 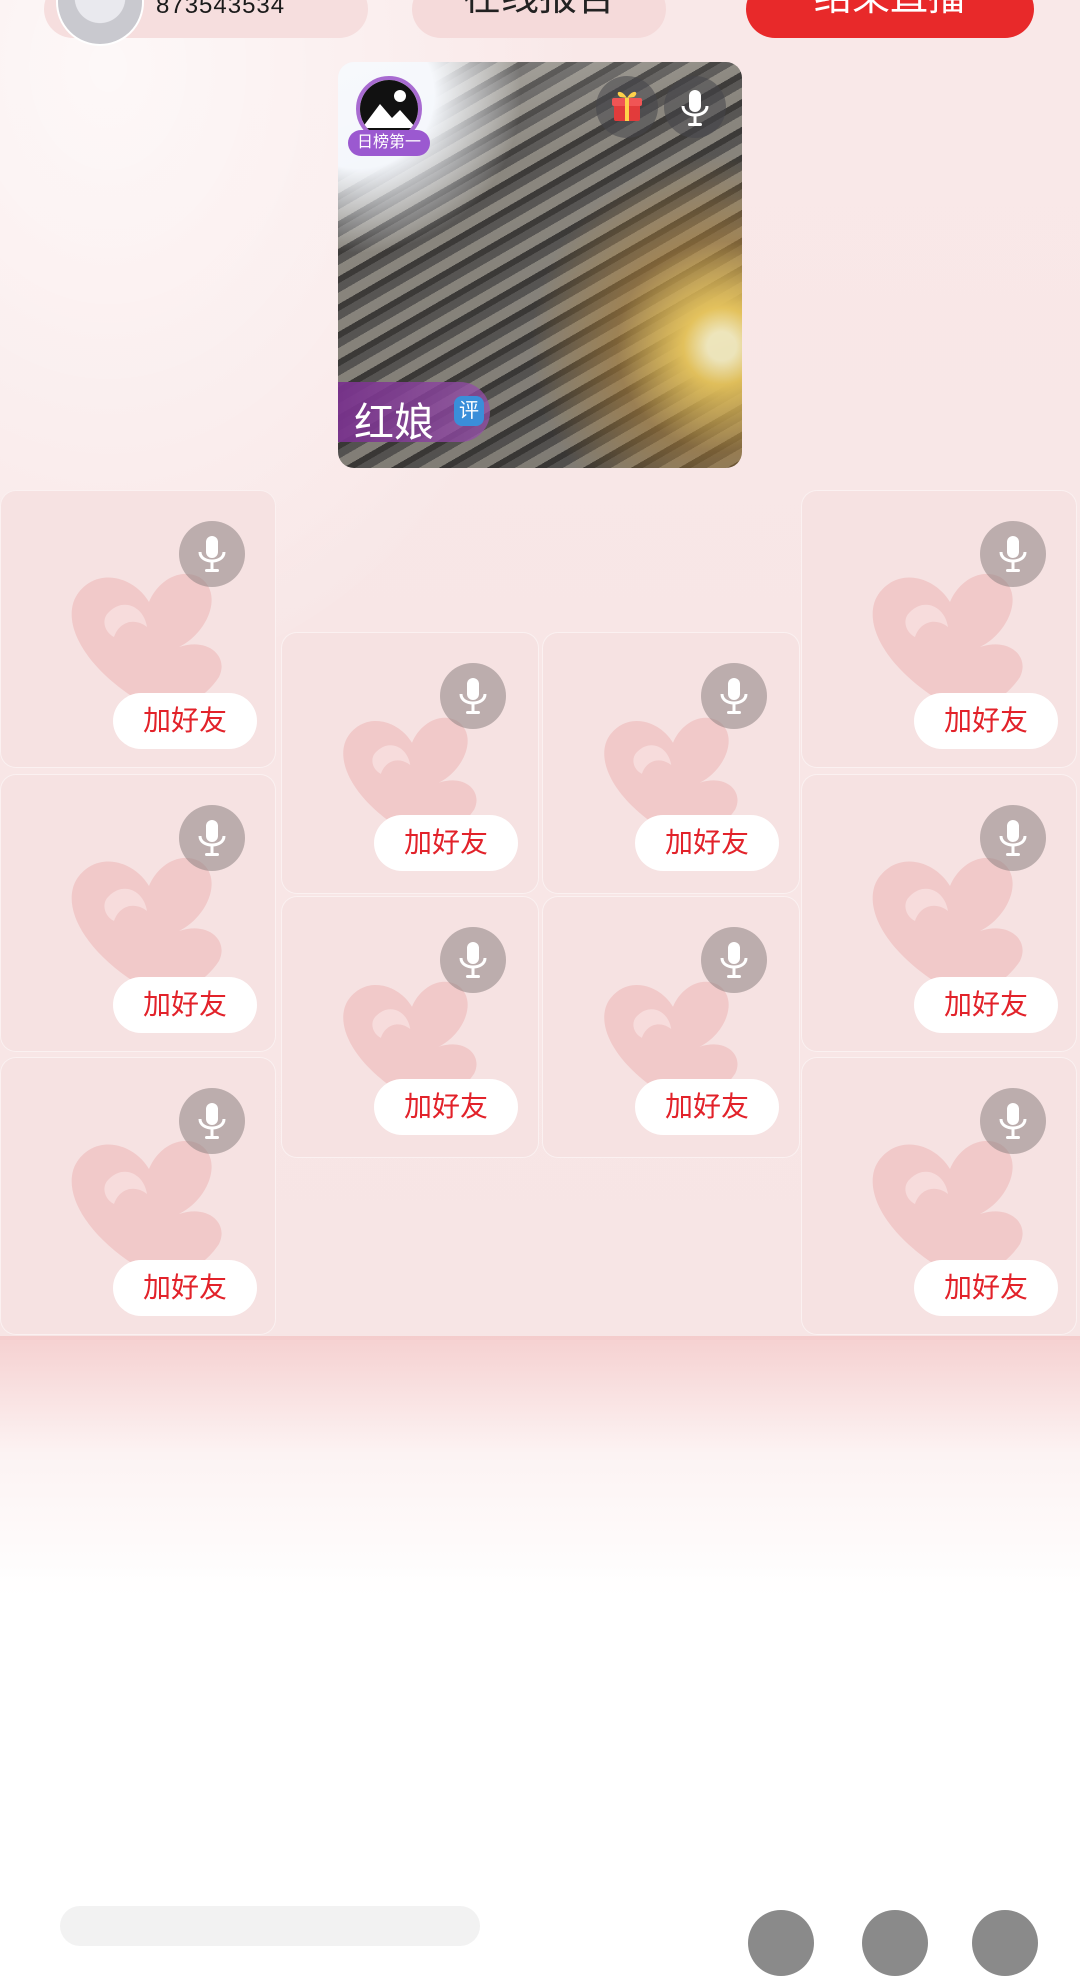 I want to click on online-report-button: 在线报告, so click(x=539, y=19).